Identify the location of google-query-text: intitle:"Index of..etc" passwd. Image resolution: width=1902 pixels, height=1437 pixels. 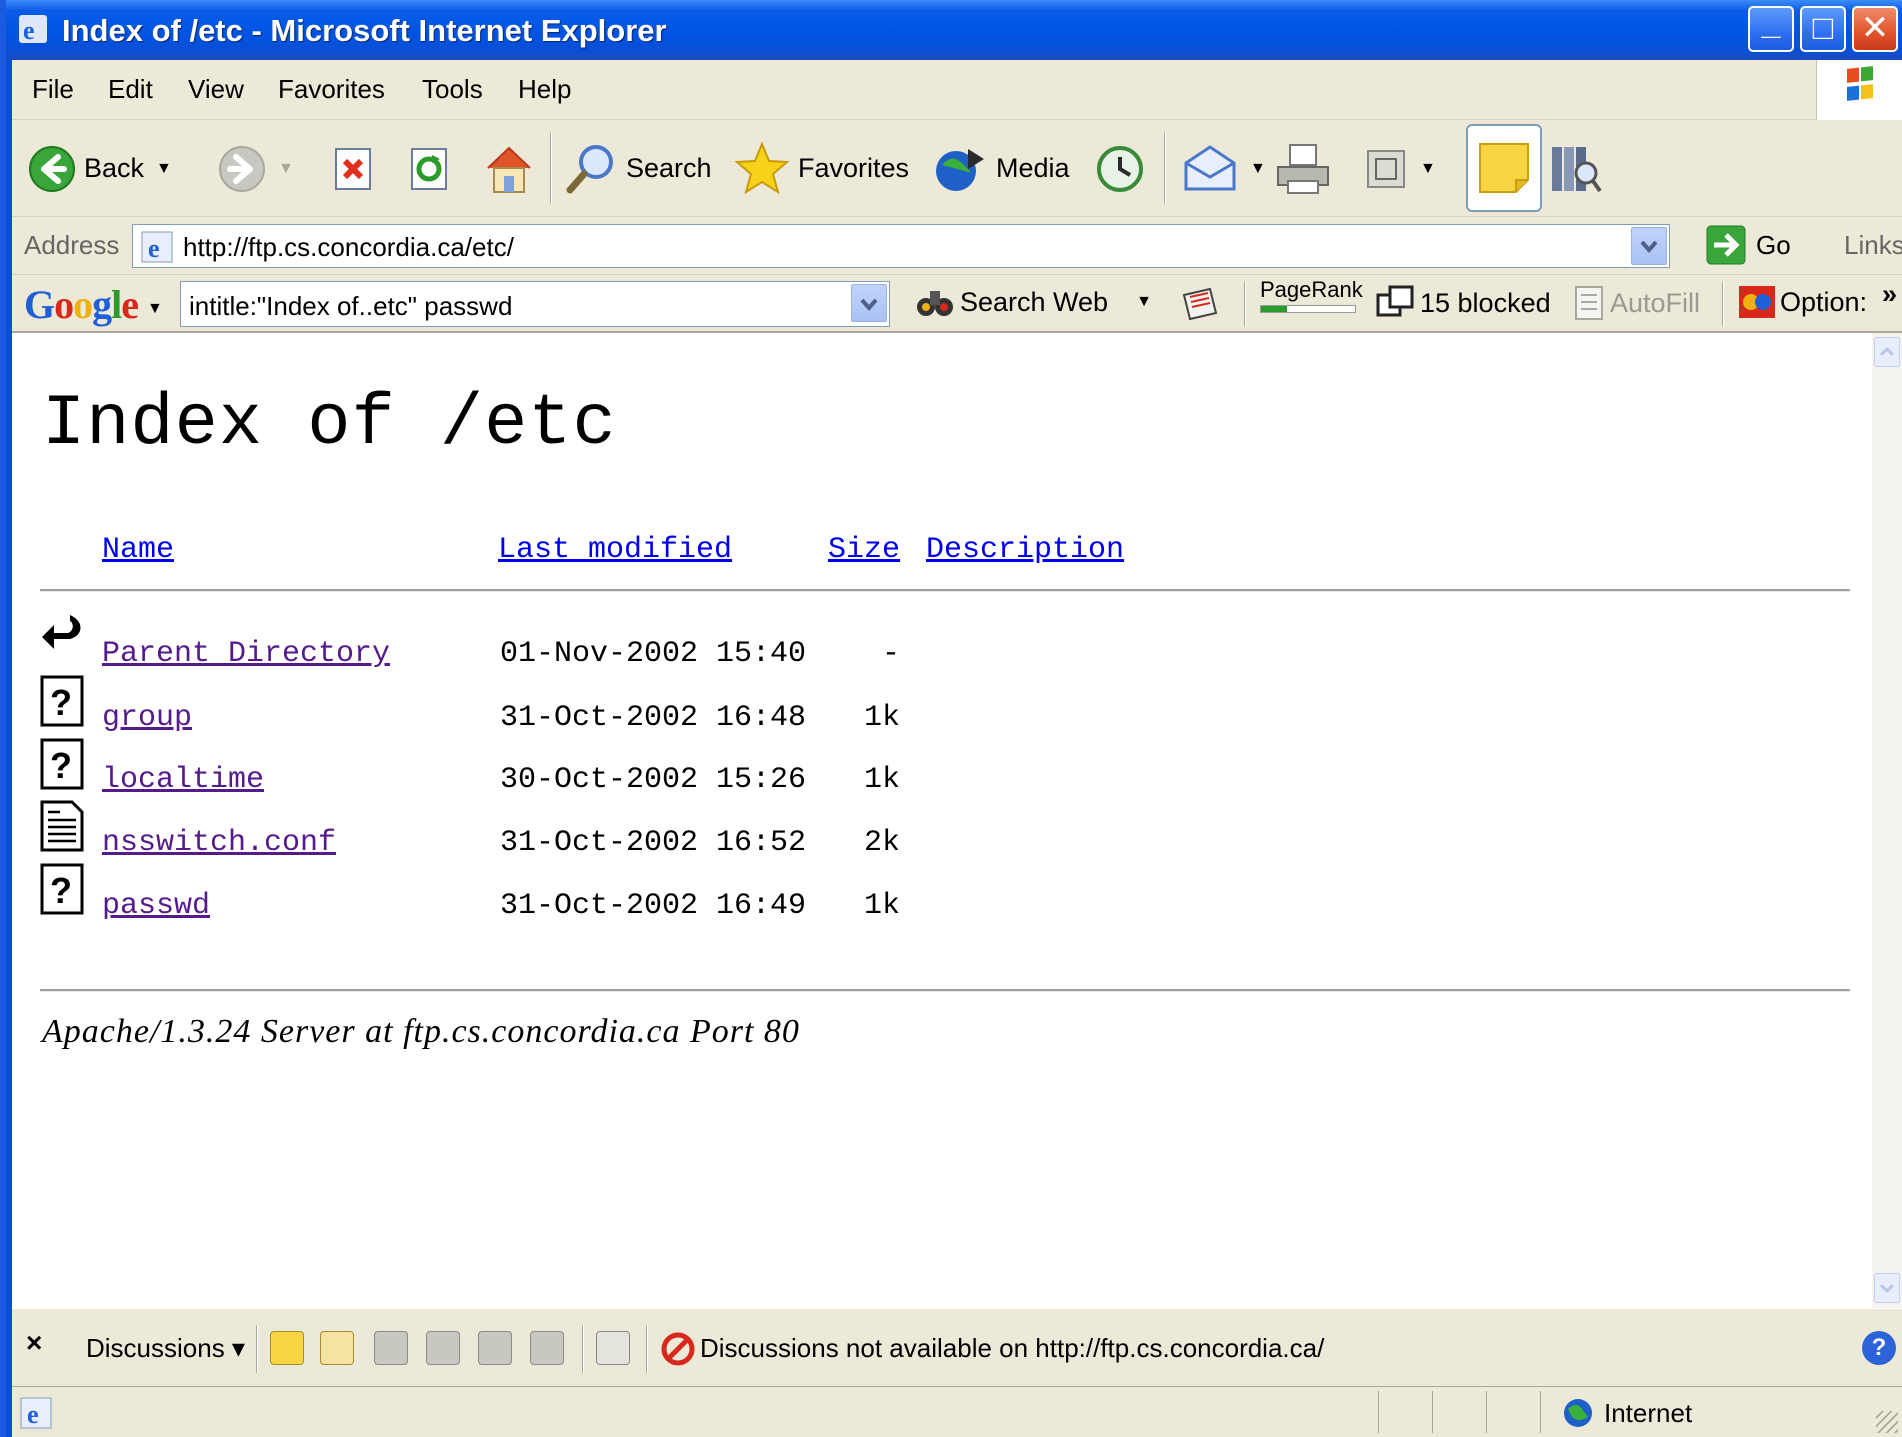
(351, 306).